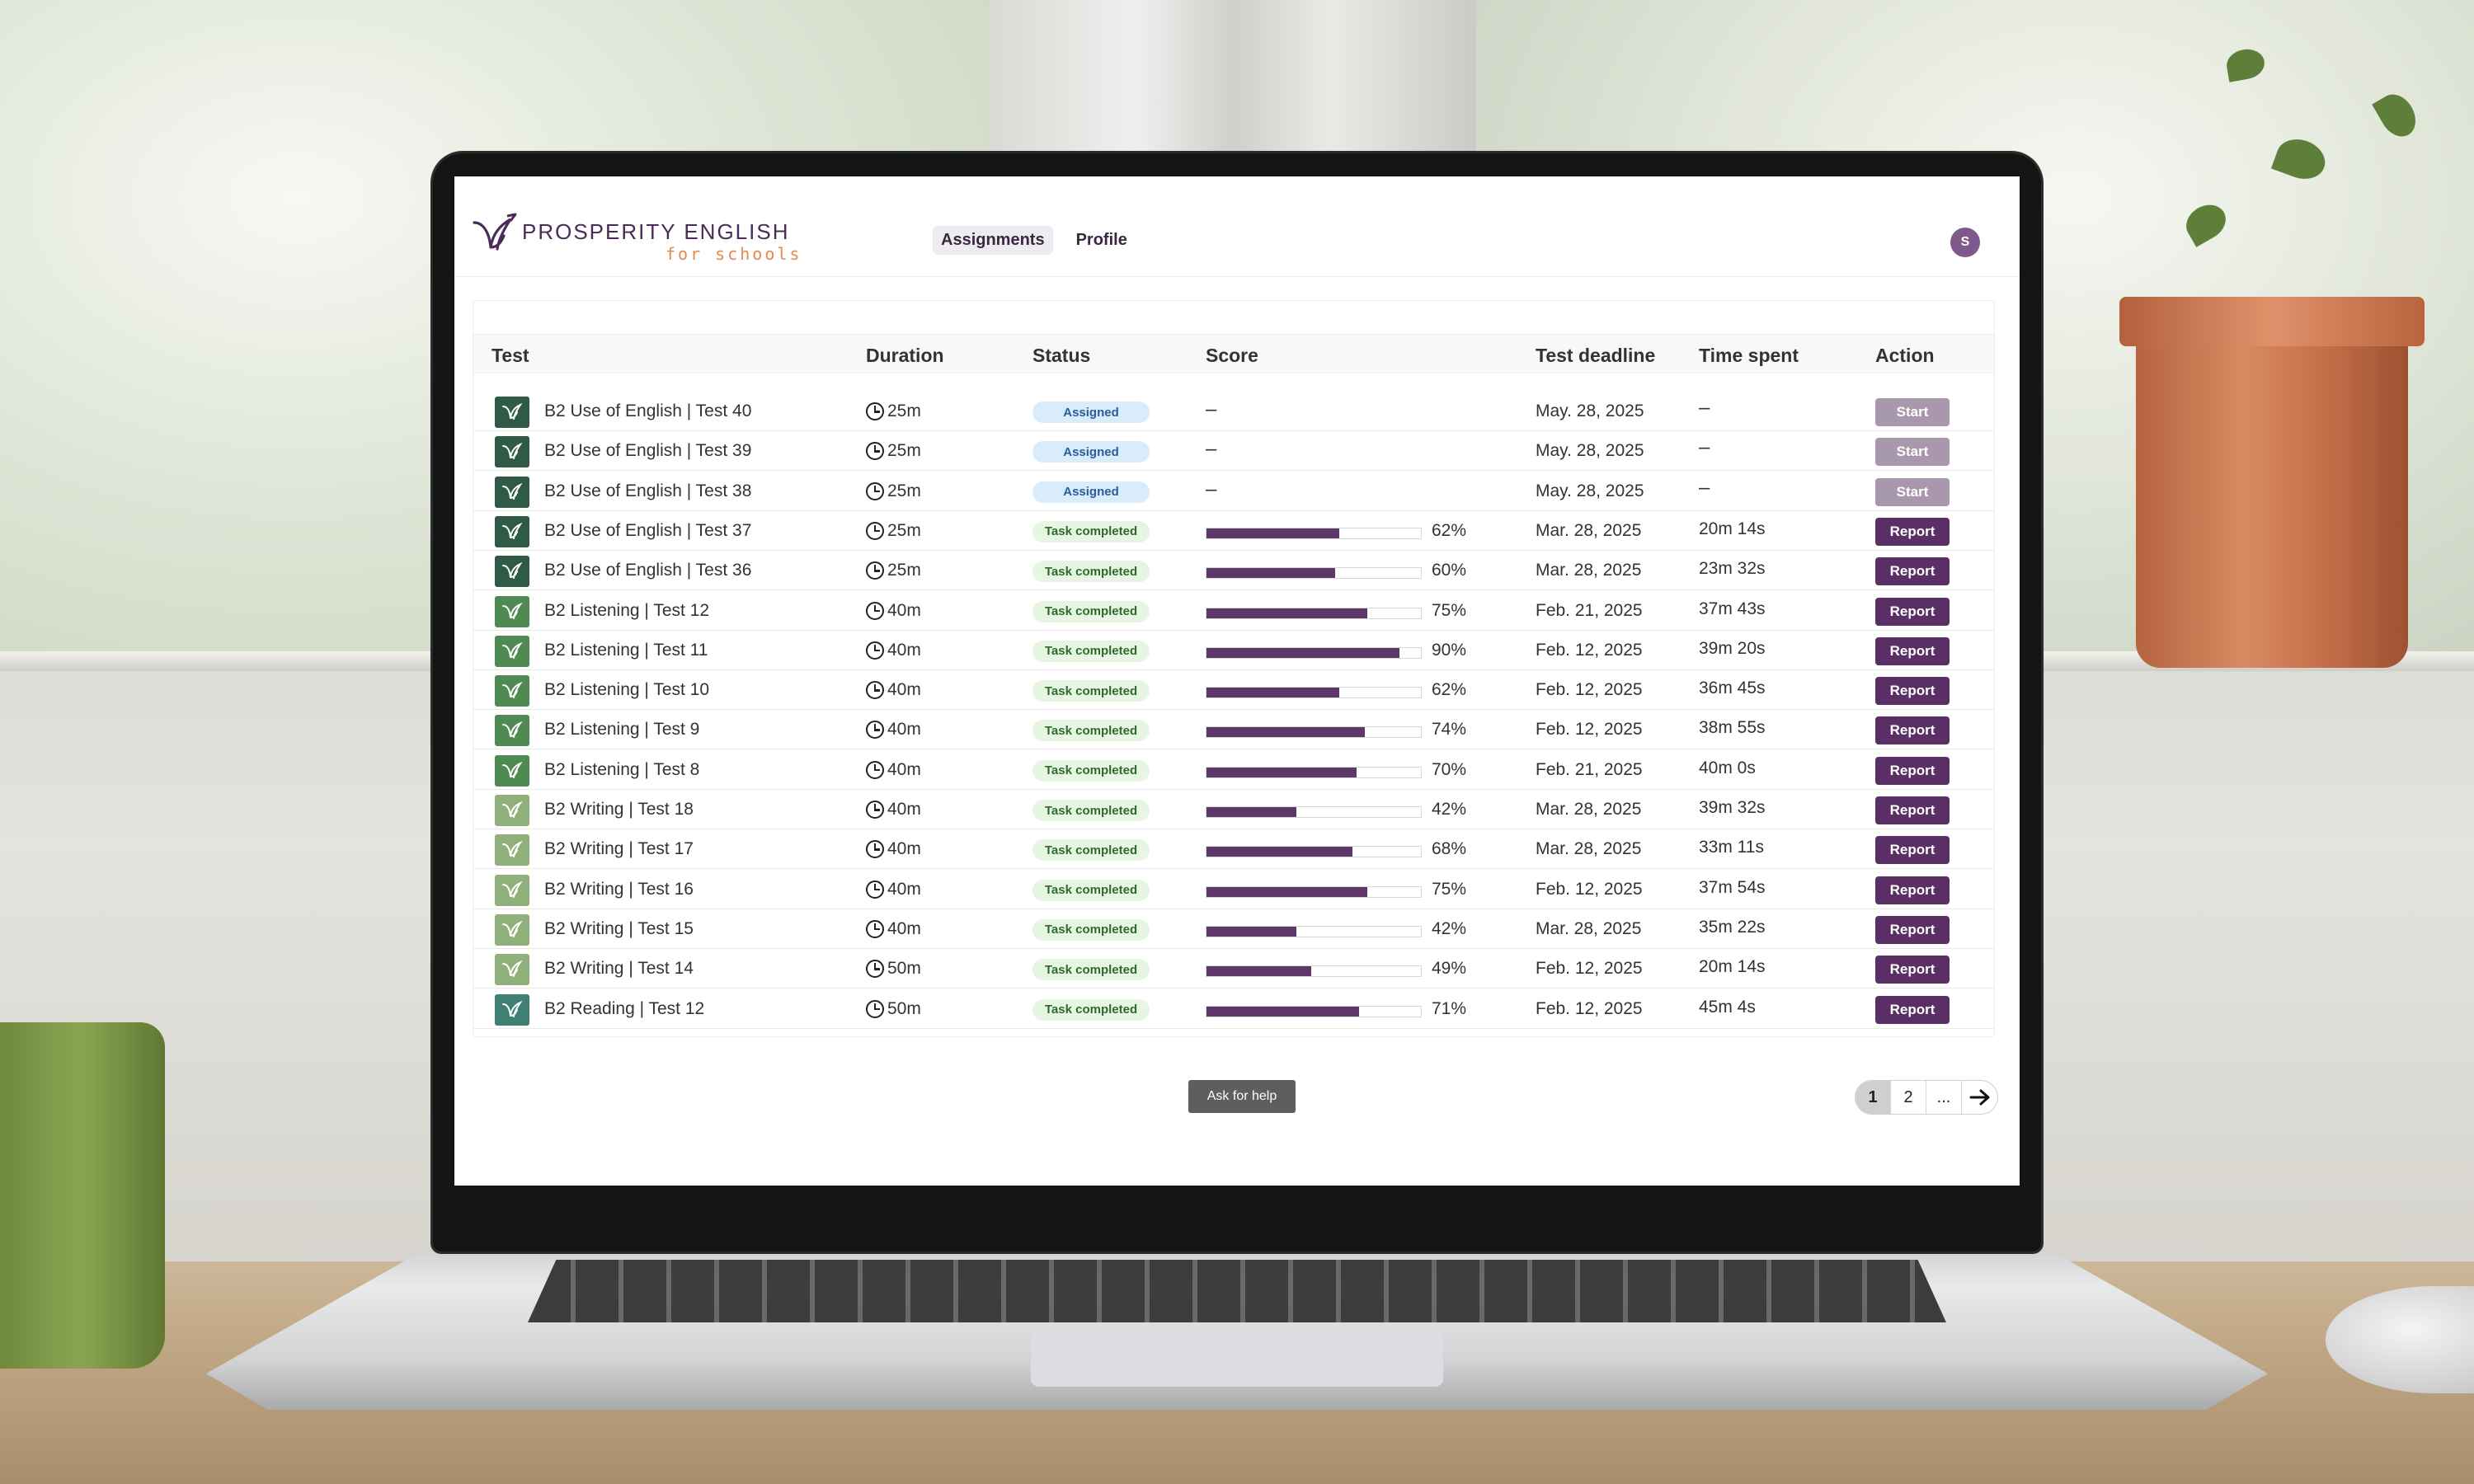 The image size is (2474, 1484). What do you see at coordinates (1211, 488) in the screenshot?
I see `score-empty: –` at bounding box center [1211, 488].